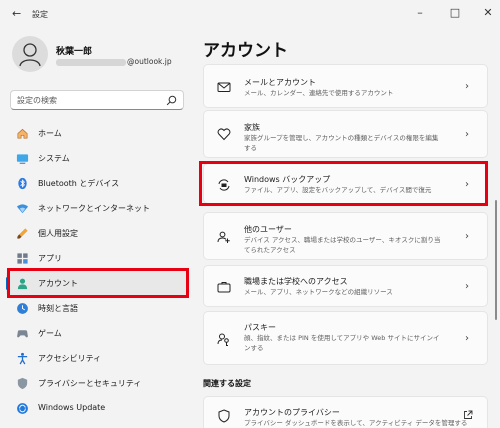 This screenshot has width=500, height=428. What do you see at coordinates (250, 14) in the screenshot?
I see `title-bar: ← 設定 – □ ✕` at bounding box center [250, 14].